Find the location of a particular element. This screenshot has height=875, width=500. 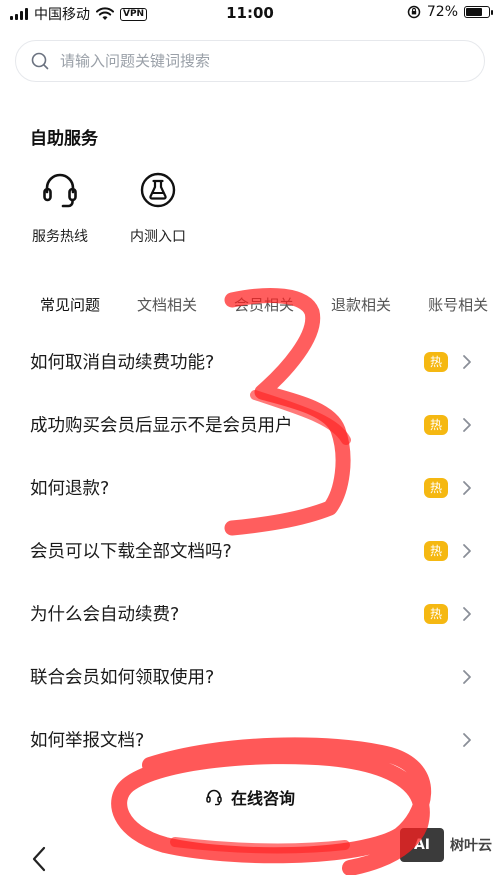

faq-item: 会员可以下载全部文档吗? 热 is located at coordinates (250, 550).